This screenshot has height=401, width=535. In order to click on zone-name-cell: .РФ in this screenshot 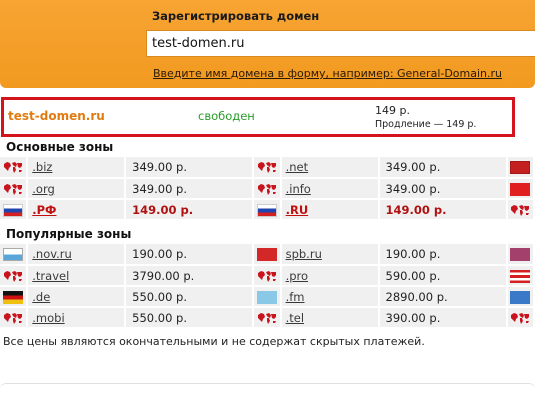, I will do `click(77, 210)`.